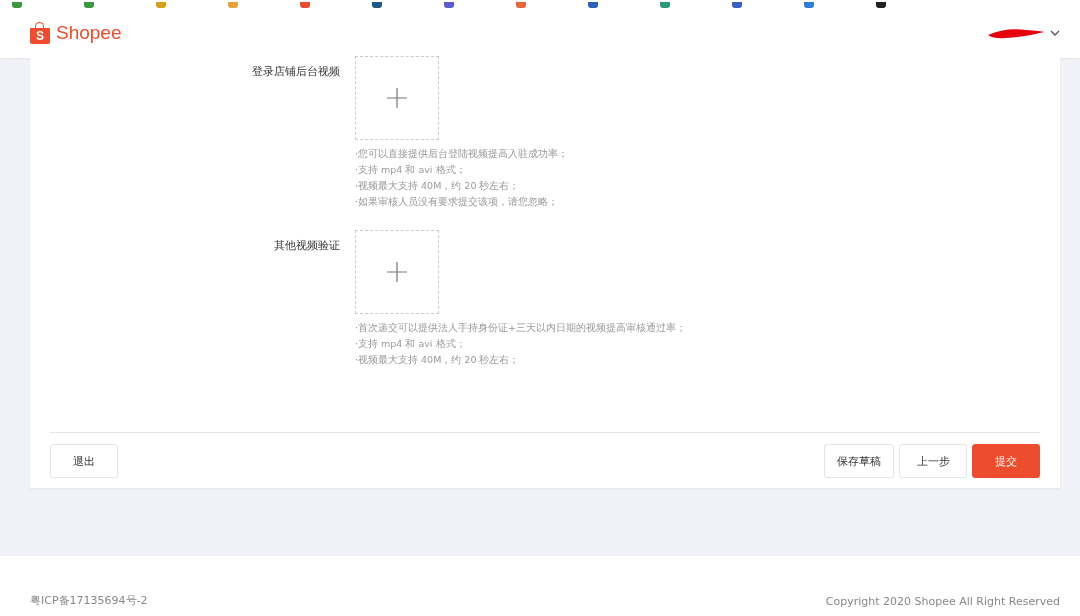 Image resolution: width=1080 pixels, height=616 pixels. Describe the element at coordinates (296, 72) in the screenshot. I see `field-label: 登录店铺后台视频` at that location.